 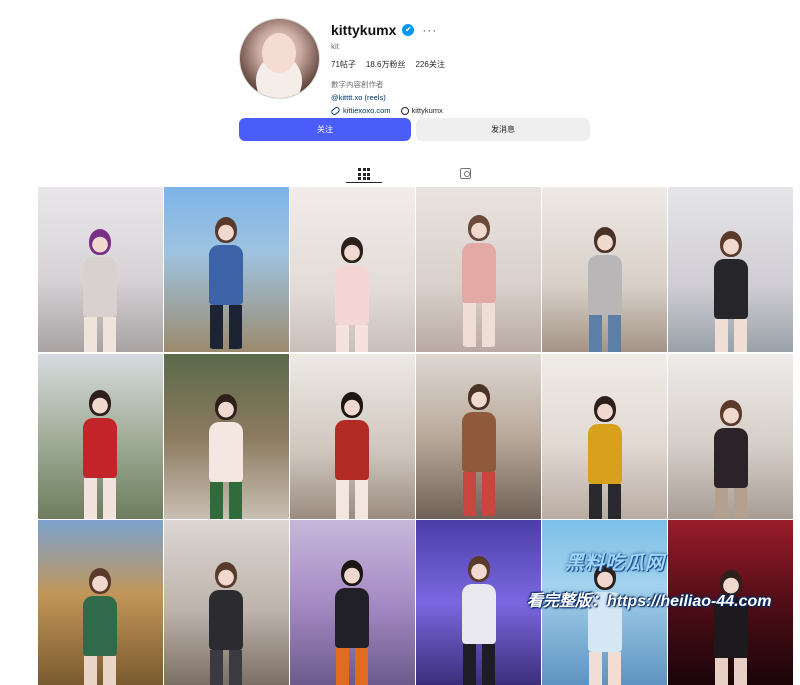 What do you see at coordinates (279, 58) in the screenshot?
I see `profile-avatar` at bounding box center [279, 58].